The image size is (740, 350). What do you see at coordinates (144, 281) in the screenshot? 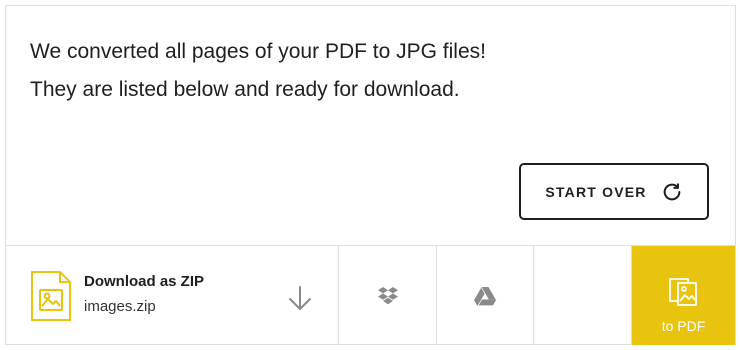
I see `download-zip-title: Download as ZIP` at bounding box center [144, 281].